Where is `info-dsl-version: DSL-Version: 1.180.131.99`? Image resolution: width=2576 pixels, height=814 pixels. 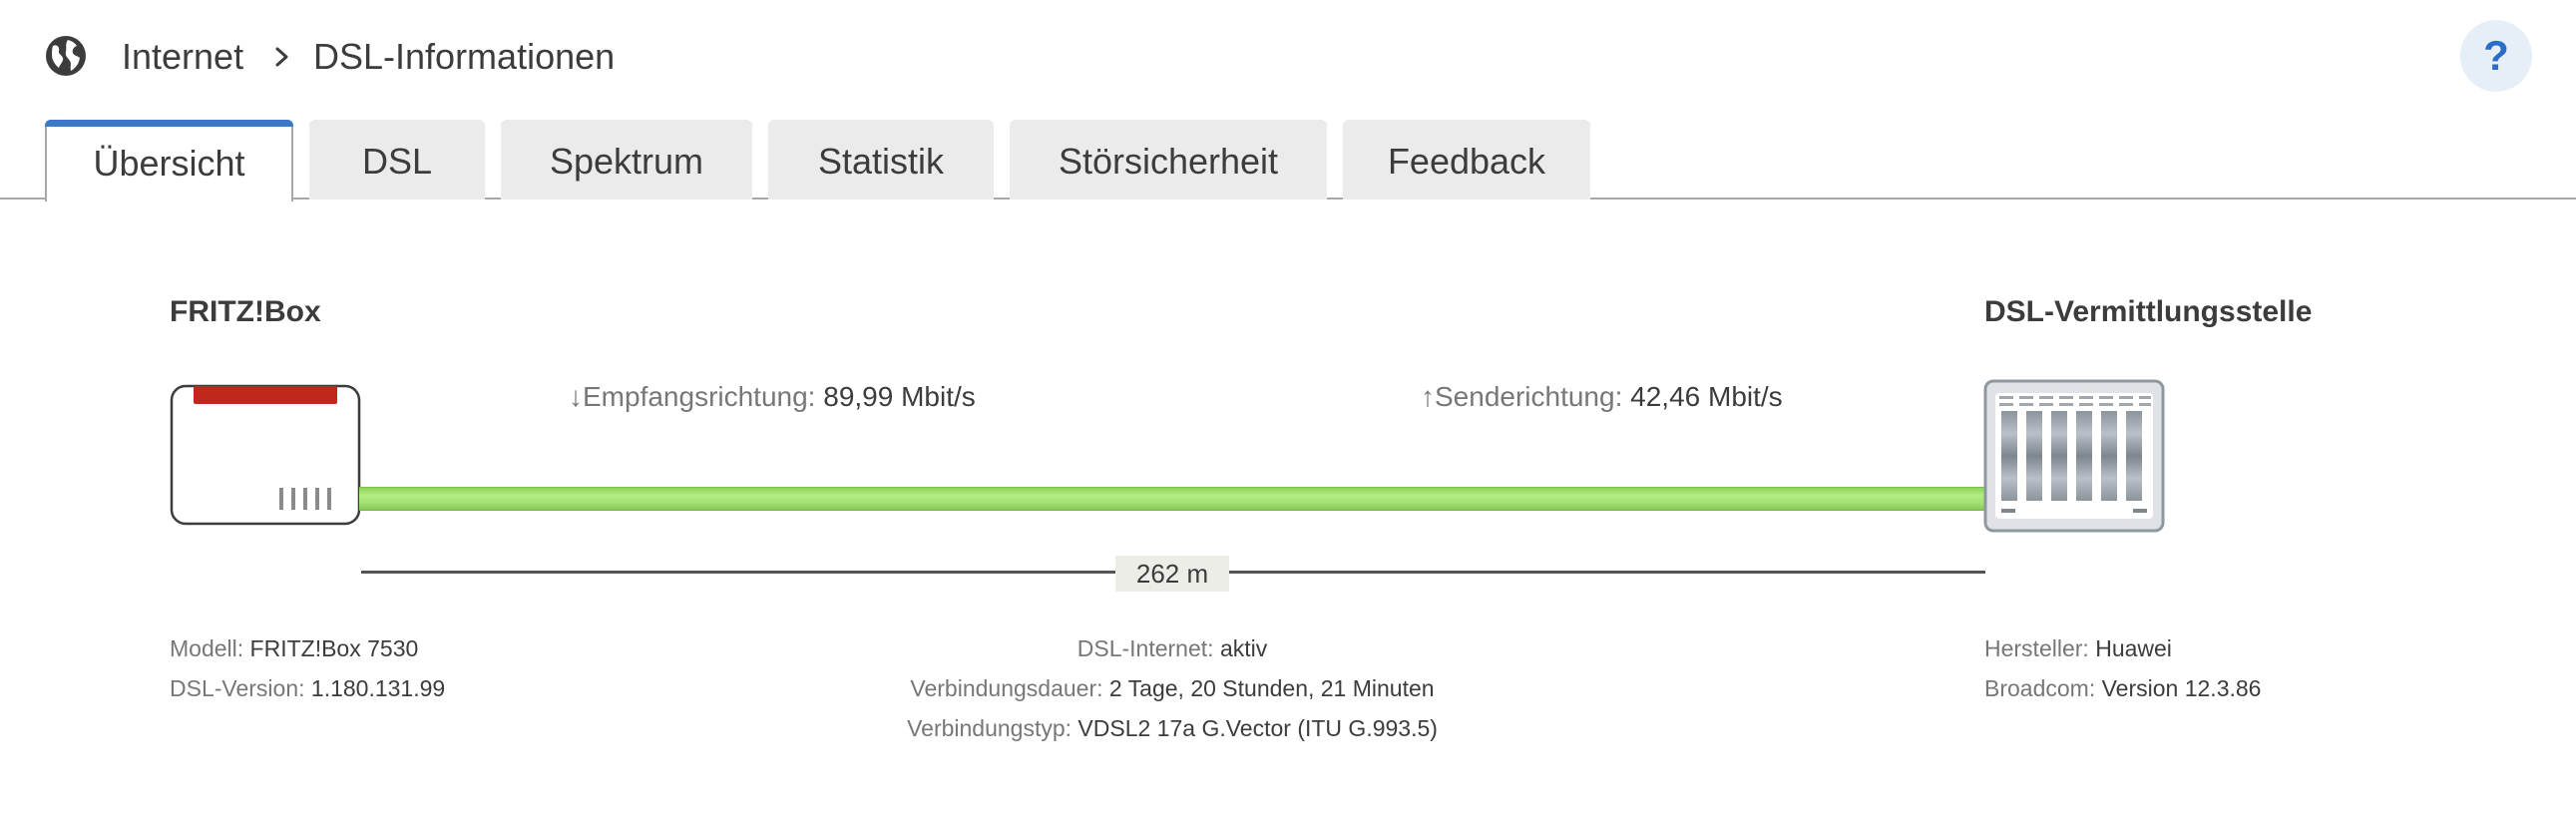
info-dsl-version: DSL-Version: 1.180.131.99 is located at coordinates (307, 688).